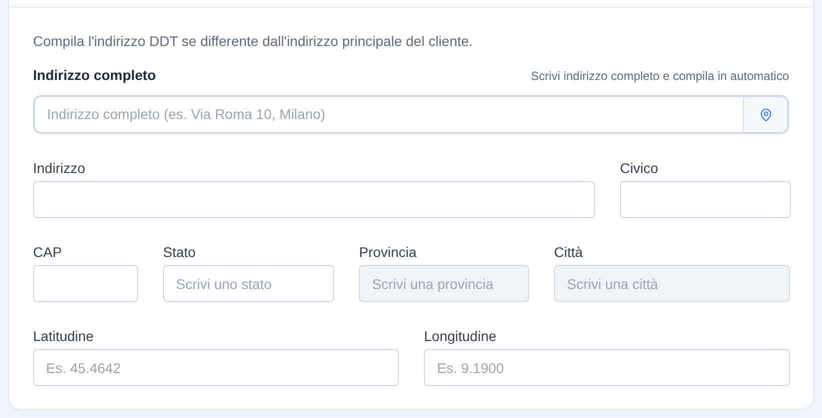 Image resolution: width=822 pixels, height=418 pixels. I want to click on locate-button, so click(766, 114).